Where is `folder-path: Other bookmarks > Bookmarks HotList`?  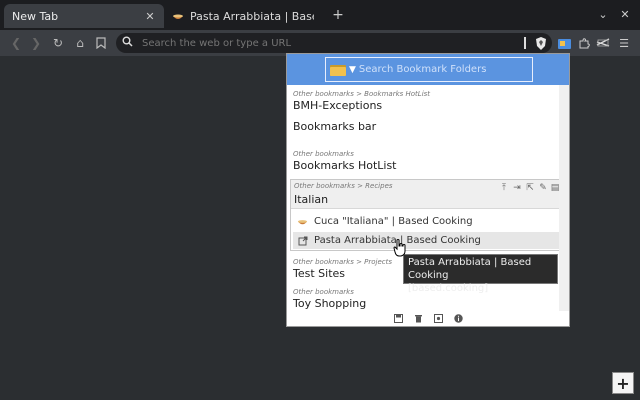 folder-path: Other bookmarks > Bookmarks HotList is located at coordinates (362, 94).